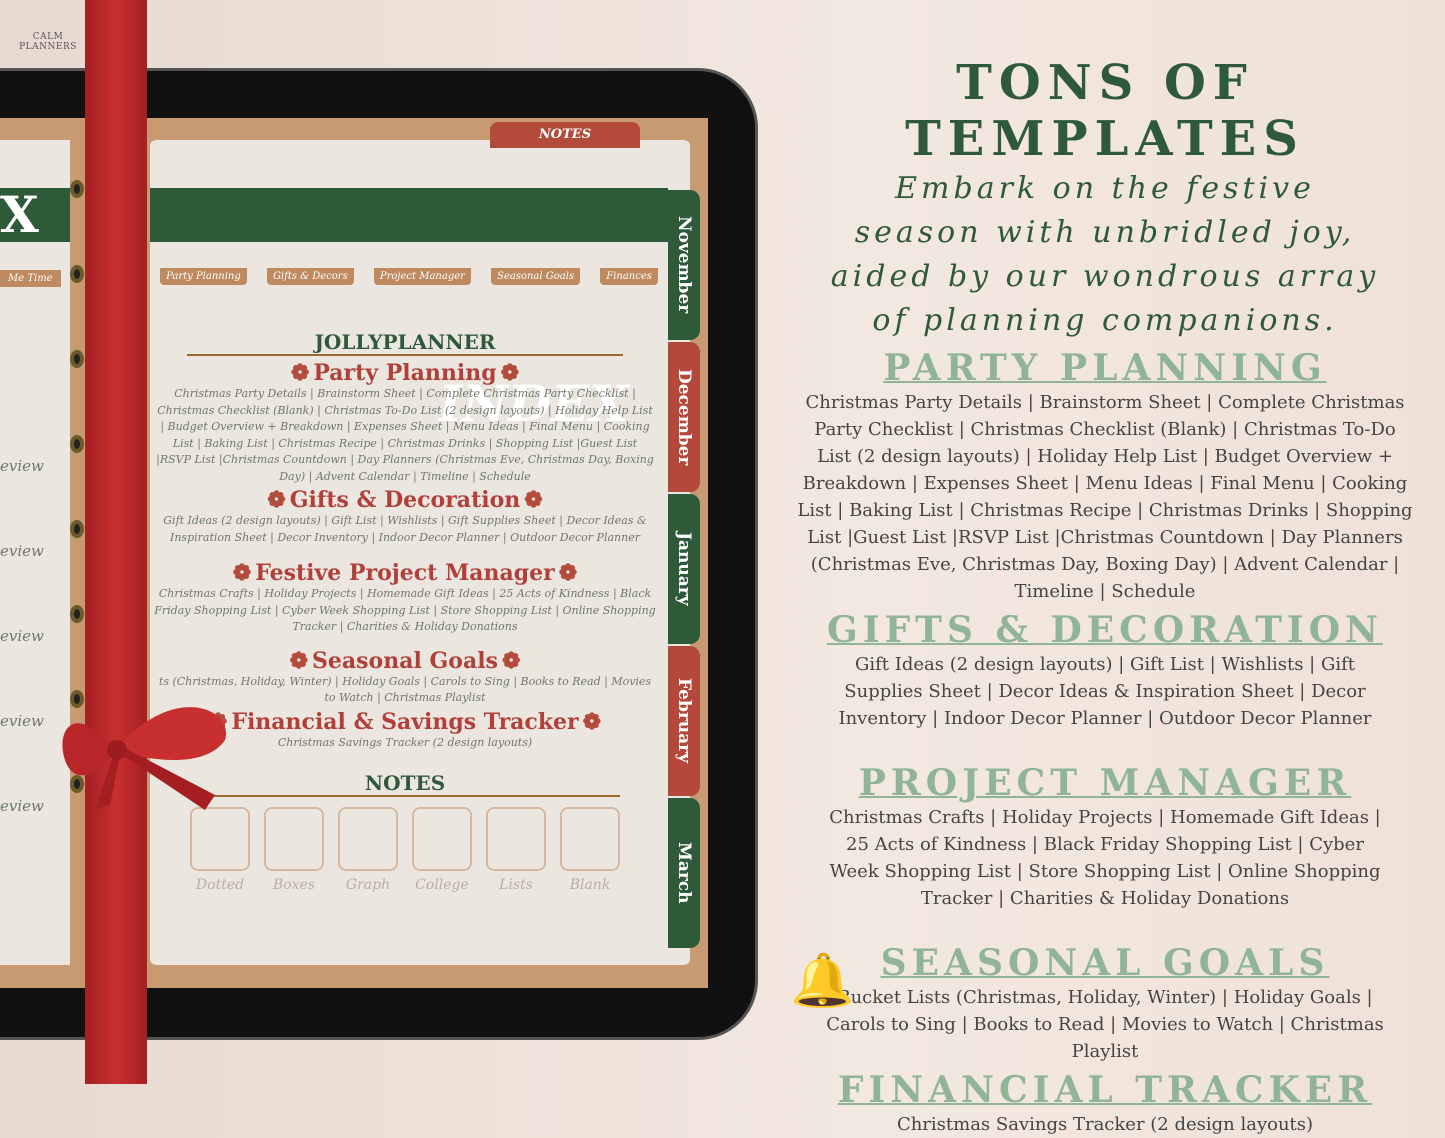 The image size is (1445, 1138). Describe the element at coordinates (405, 500) in the screenshot. I see `section-link-gifts-decoration: Gifts & Decoration` at that location.